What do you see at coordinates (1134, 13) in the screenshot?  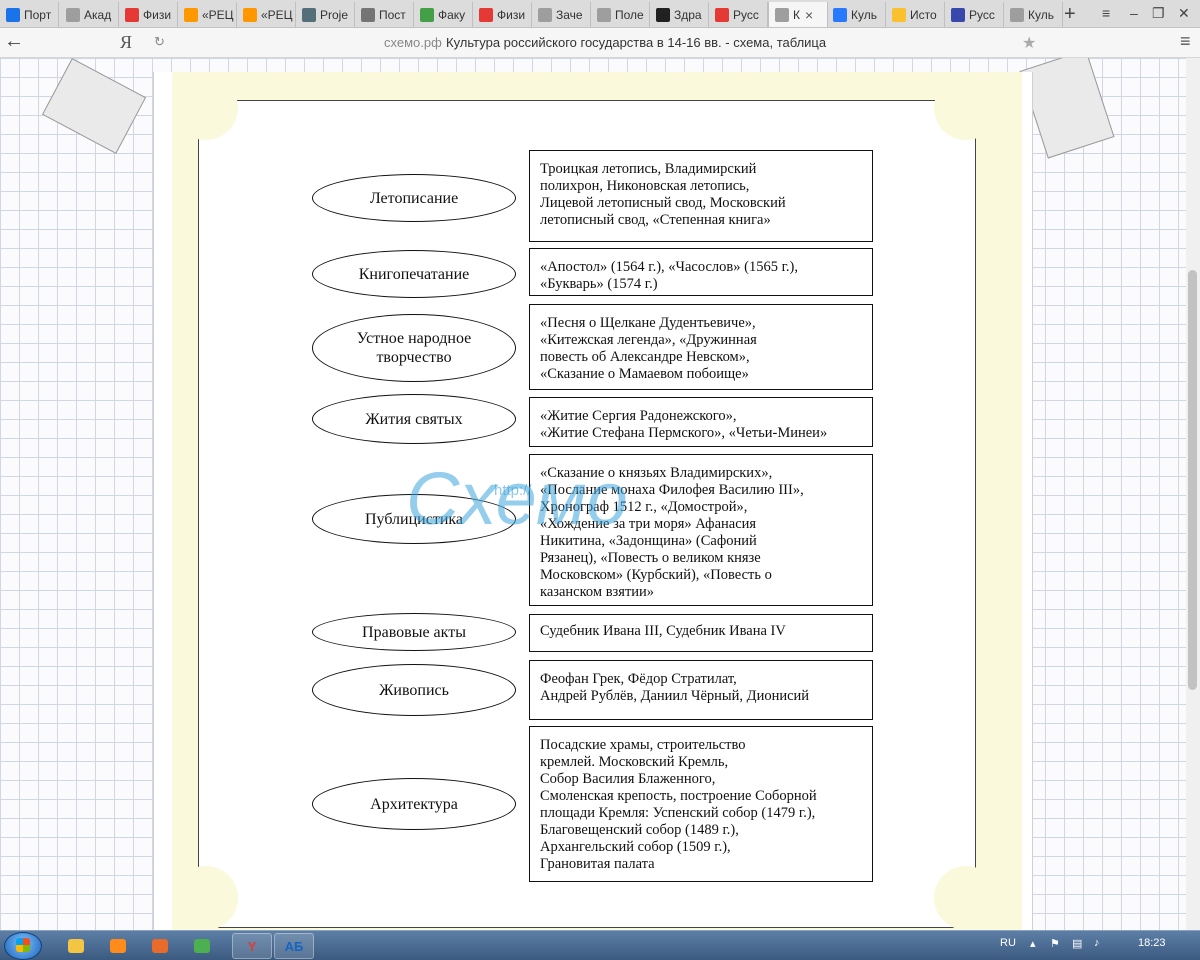 I see `minimize-icon: –` at bounding box center [1134, 13].